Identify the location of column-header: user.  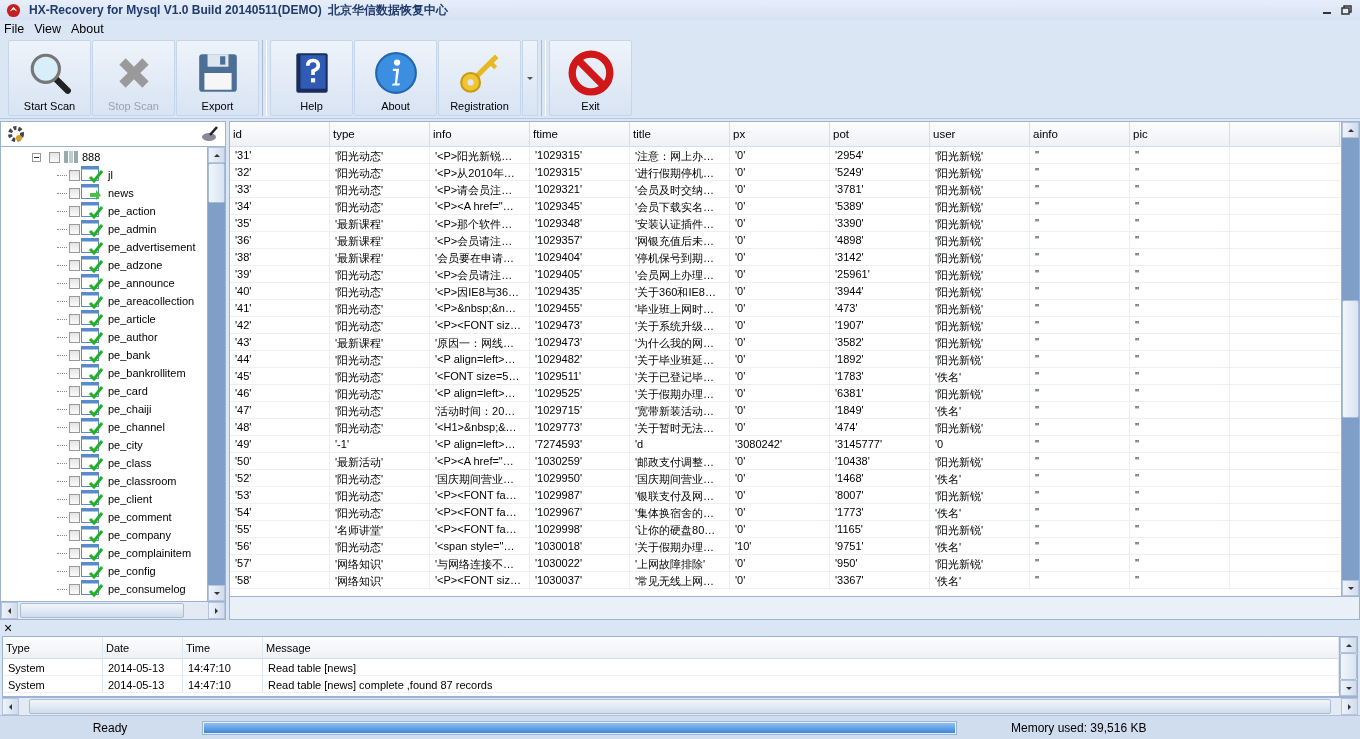
(980, 134).